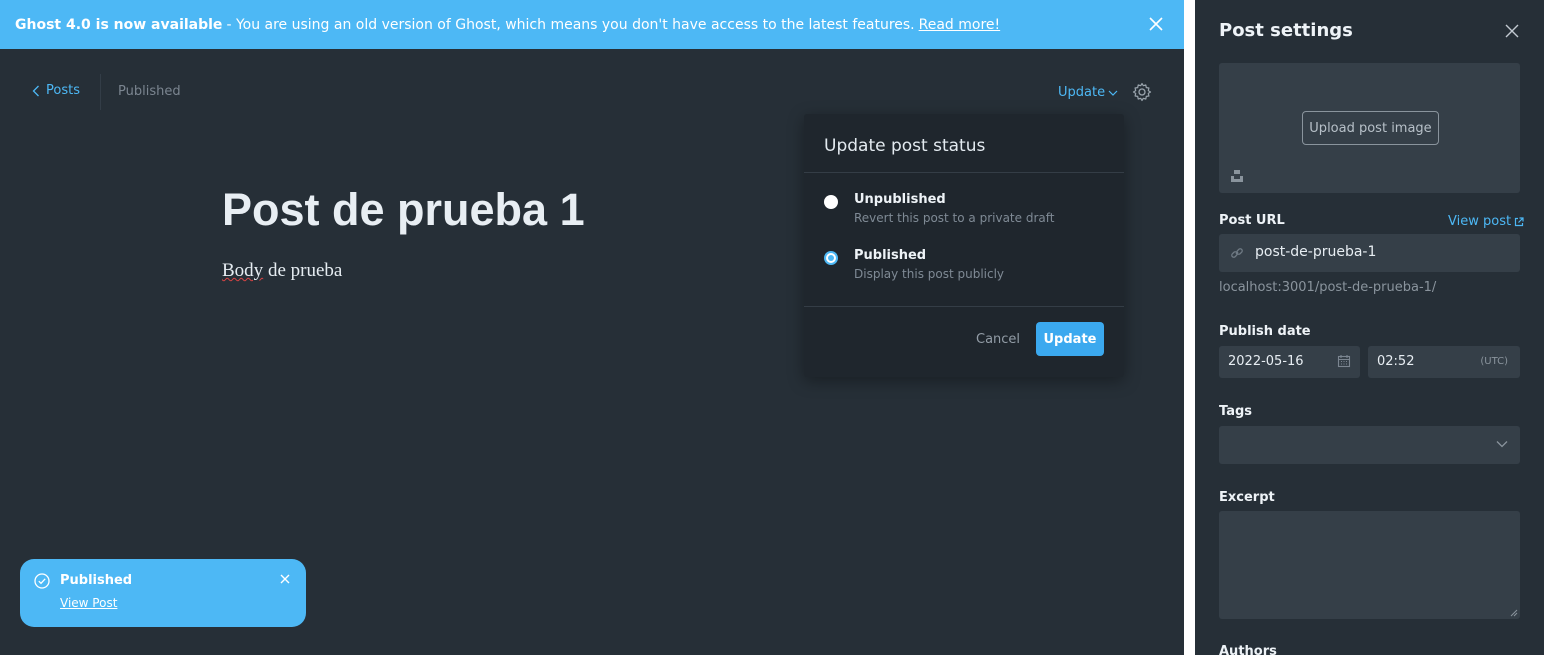 The image size is (1544, 655). Describe the element at coordinates (831, 202) in the screenshot. I see `unpublished-radio` at that location.